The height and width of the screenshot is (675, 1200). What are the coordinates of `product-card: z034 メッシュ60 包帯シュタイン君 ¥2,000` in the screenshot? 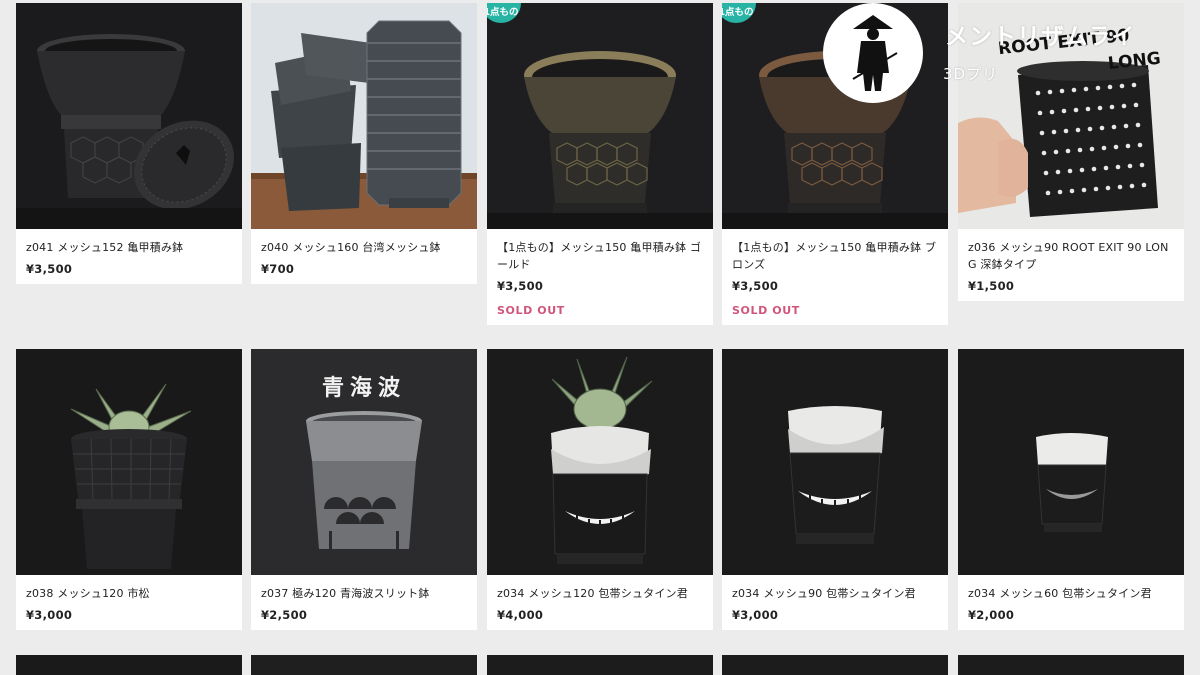 It's located at (1071, 489).